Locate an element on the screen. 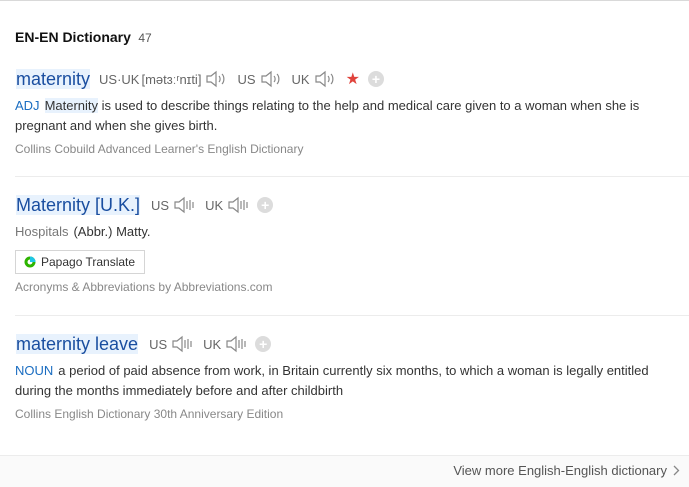  headword: Maternity [U.K.] is located at coordinates (78, 204).